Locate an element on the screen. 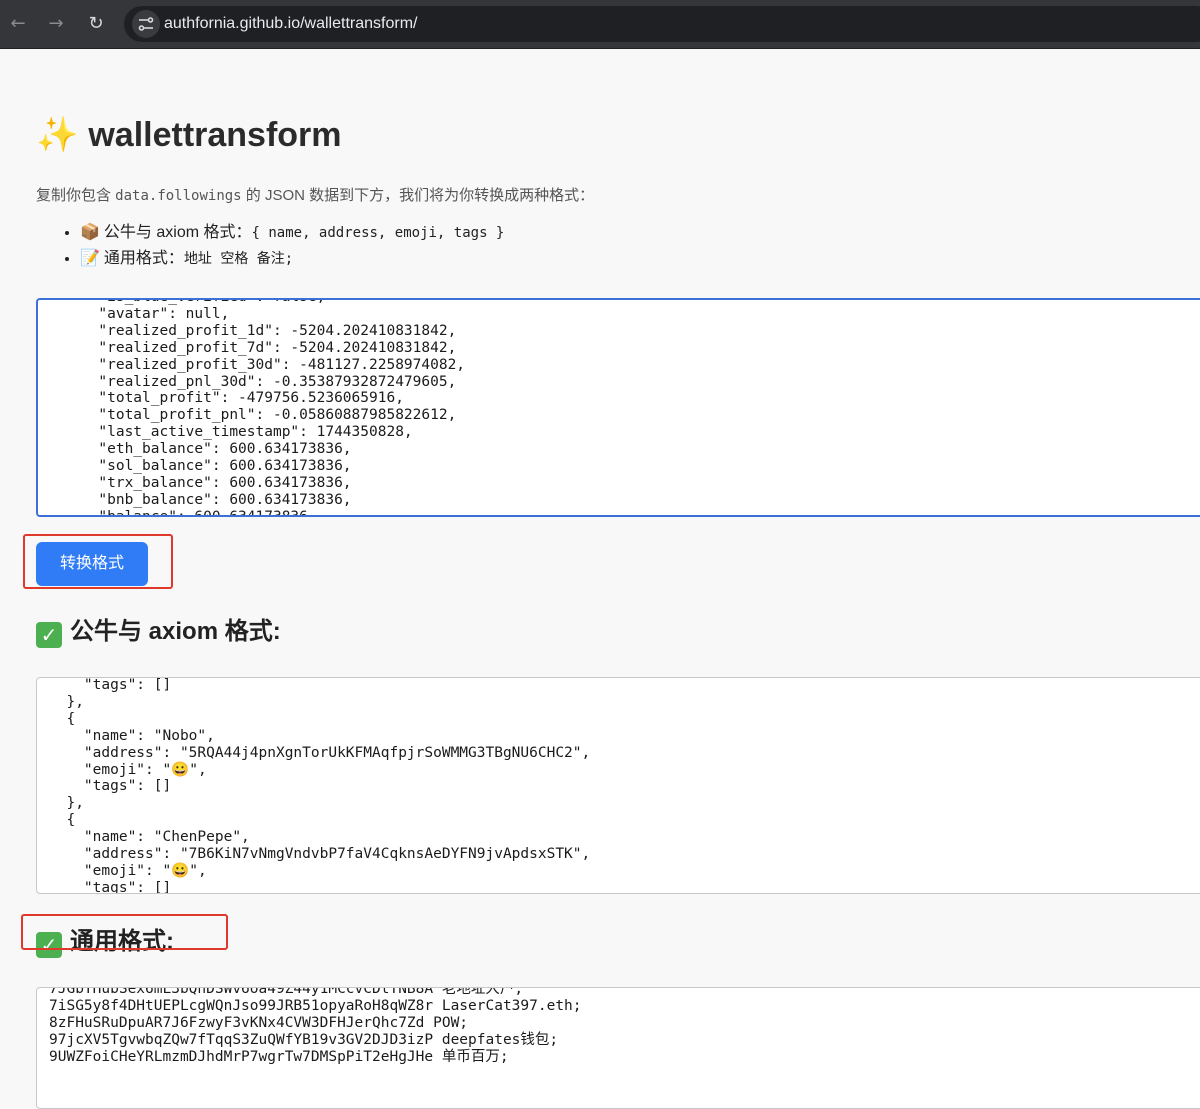 The width and height of the screenshot is (1200, 1109). section-title-axiom: ✓ 公牛与 axiom 格式: is located at coordinates (158, 629).